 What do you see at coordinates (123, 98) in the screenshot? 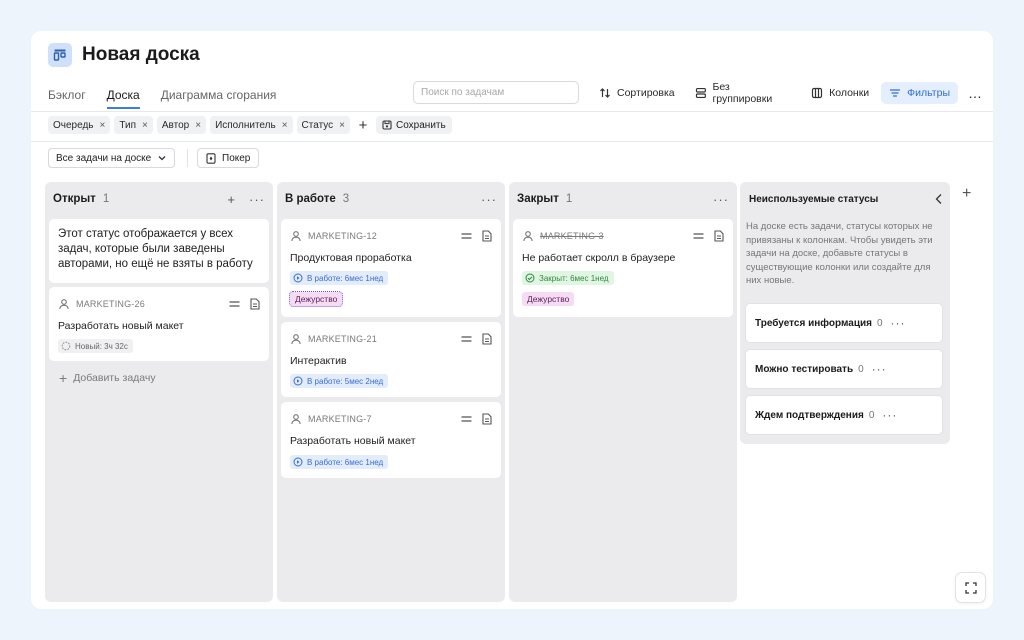
I see `tab-board: Доска` at bounding box center [123, 98].